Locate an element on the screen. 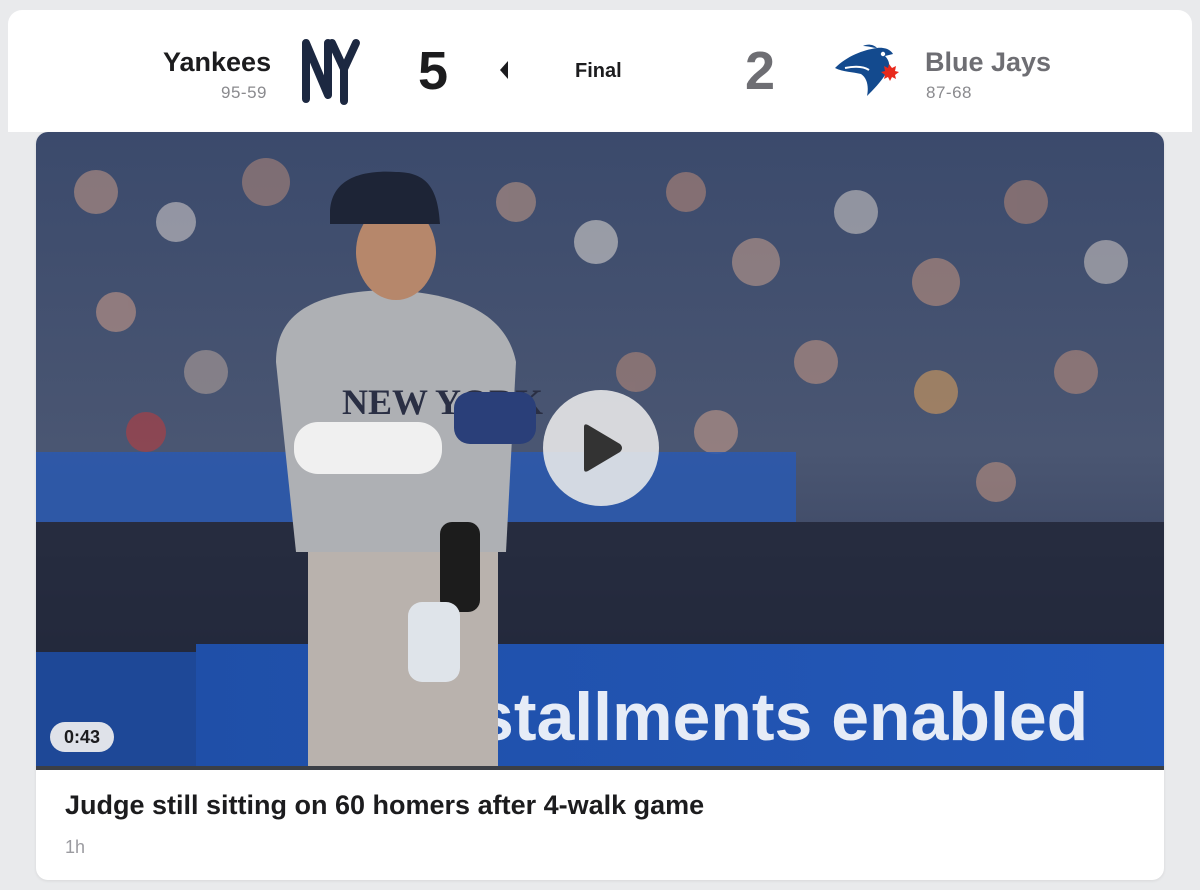  game-status: Final is located at coordinates (598, 71).